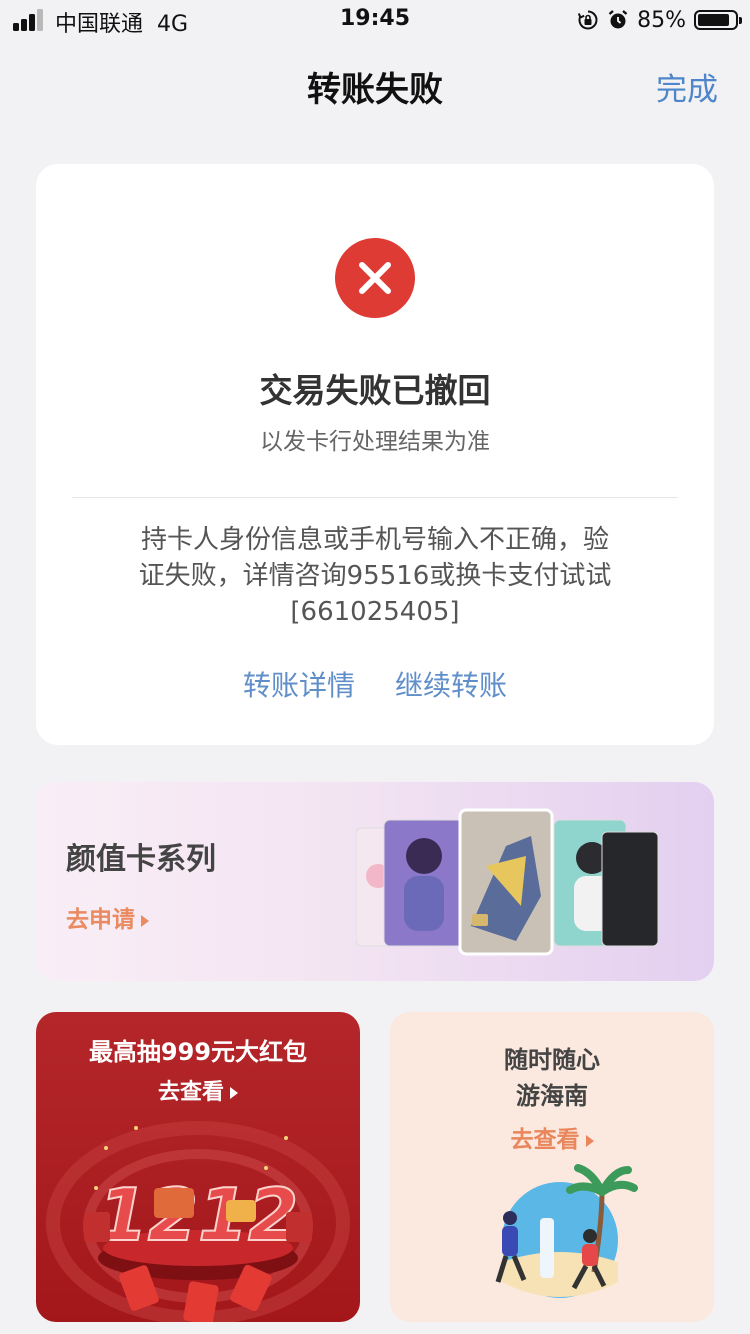 The image size is (750, 1334). Describe the element at coordinates (718, 20) in the screenshot. I see `battery-icon` at that location.